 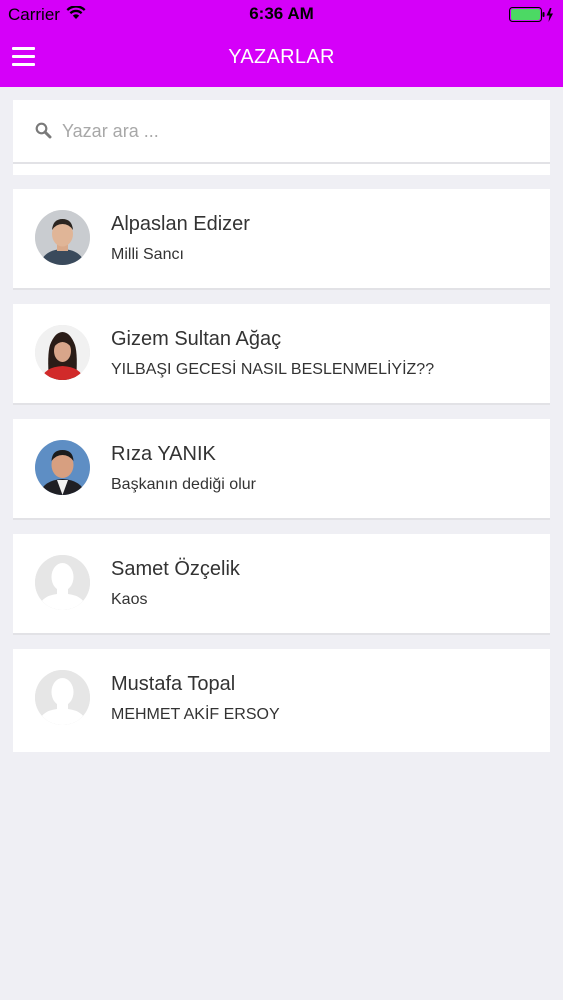 I want to click on page-title: YAZARLAR, so click(x=281, y=57).